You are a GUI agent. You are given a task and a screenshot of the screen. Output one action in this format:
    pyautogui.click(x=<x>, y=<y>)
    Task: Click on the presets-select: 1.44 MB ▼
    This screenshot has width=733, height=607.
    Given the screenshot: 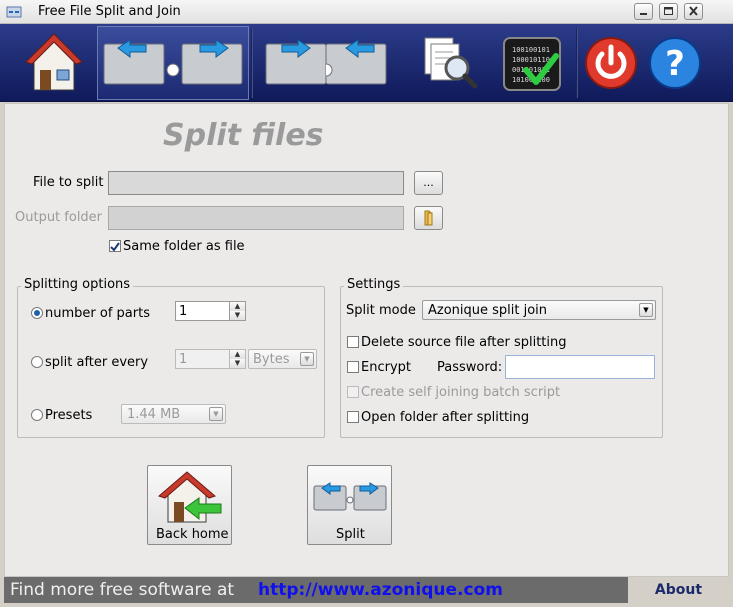 What is the action you would take?
    pyautogui.click(x=173, y=414)
    